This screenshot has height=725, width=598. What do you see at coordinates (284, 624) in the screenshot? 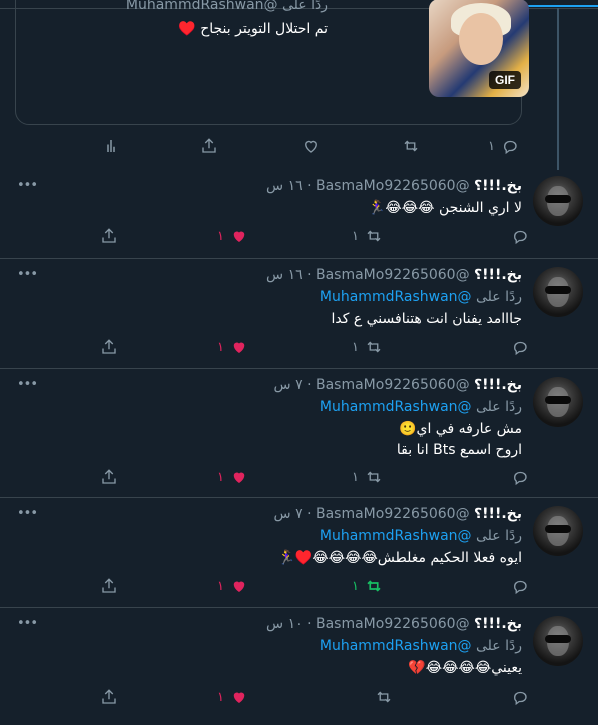
I see `tweet-time: ١٠ س` at bounding box center [284, 624].